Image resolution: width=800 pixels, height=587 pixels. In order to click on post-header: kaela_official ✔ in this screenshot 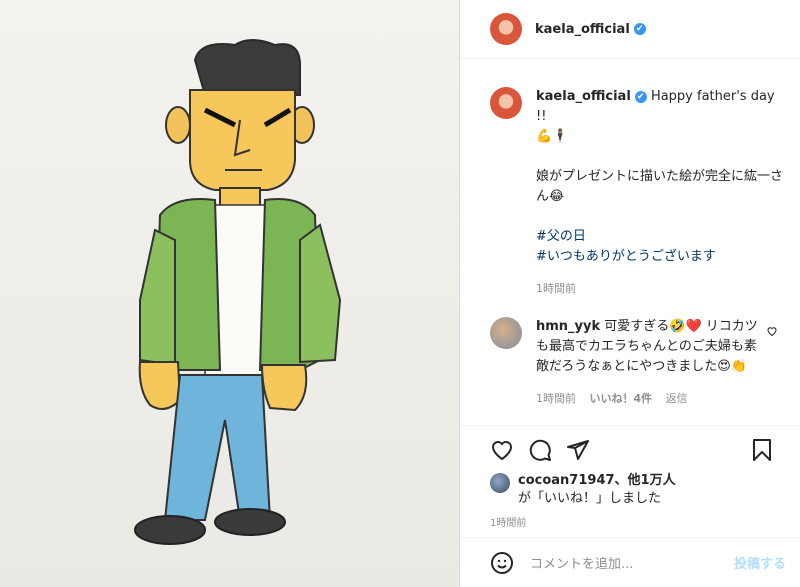, I will do `click(630, 29)`.